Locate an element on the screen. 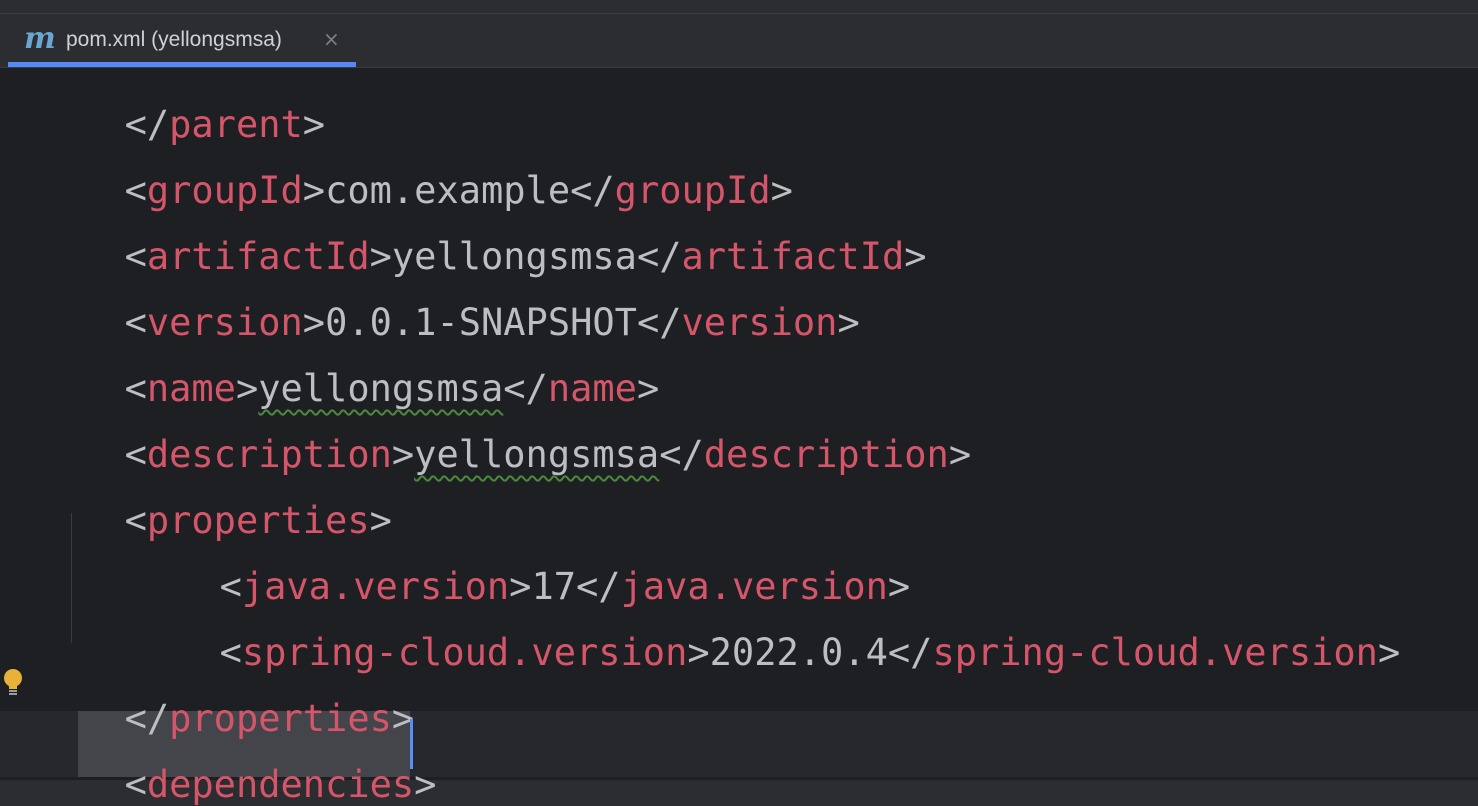 Image resolution: width=1478 pixels, height=806 pixels. tag-name: version is located at coordinates (759, 322).